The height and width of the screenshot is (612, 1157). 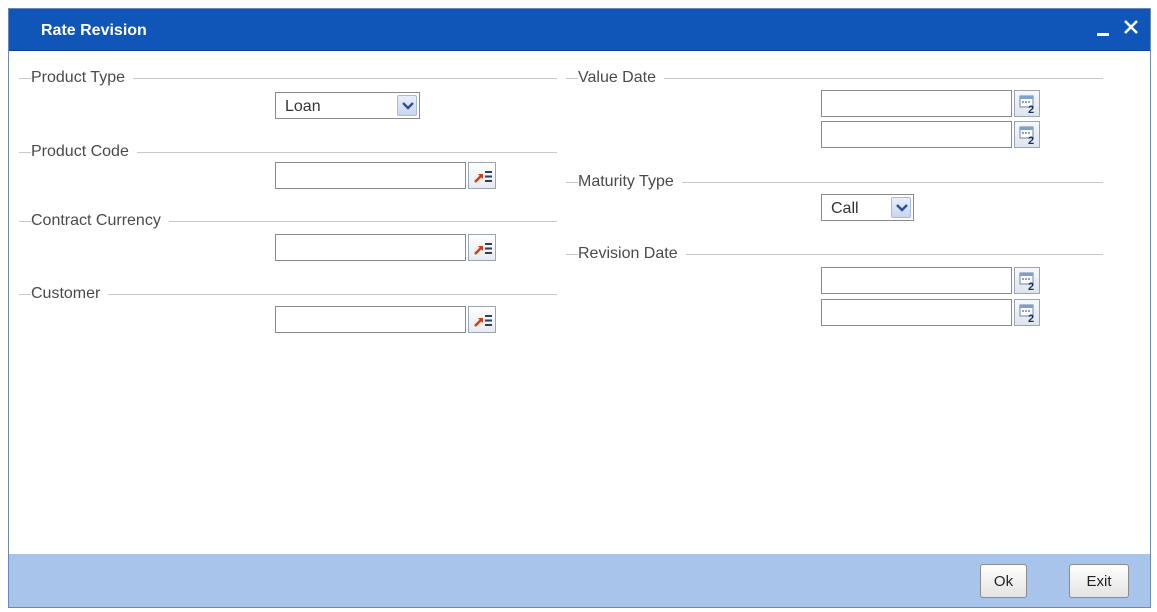 What do you see at coordinates (1027, 312) in the screenshot?
I see `revision-date-to-calendar-icon` at bounding box center [1027, 312].